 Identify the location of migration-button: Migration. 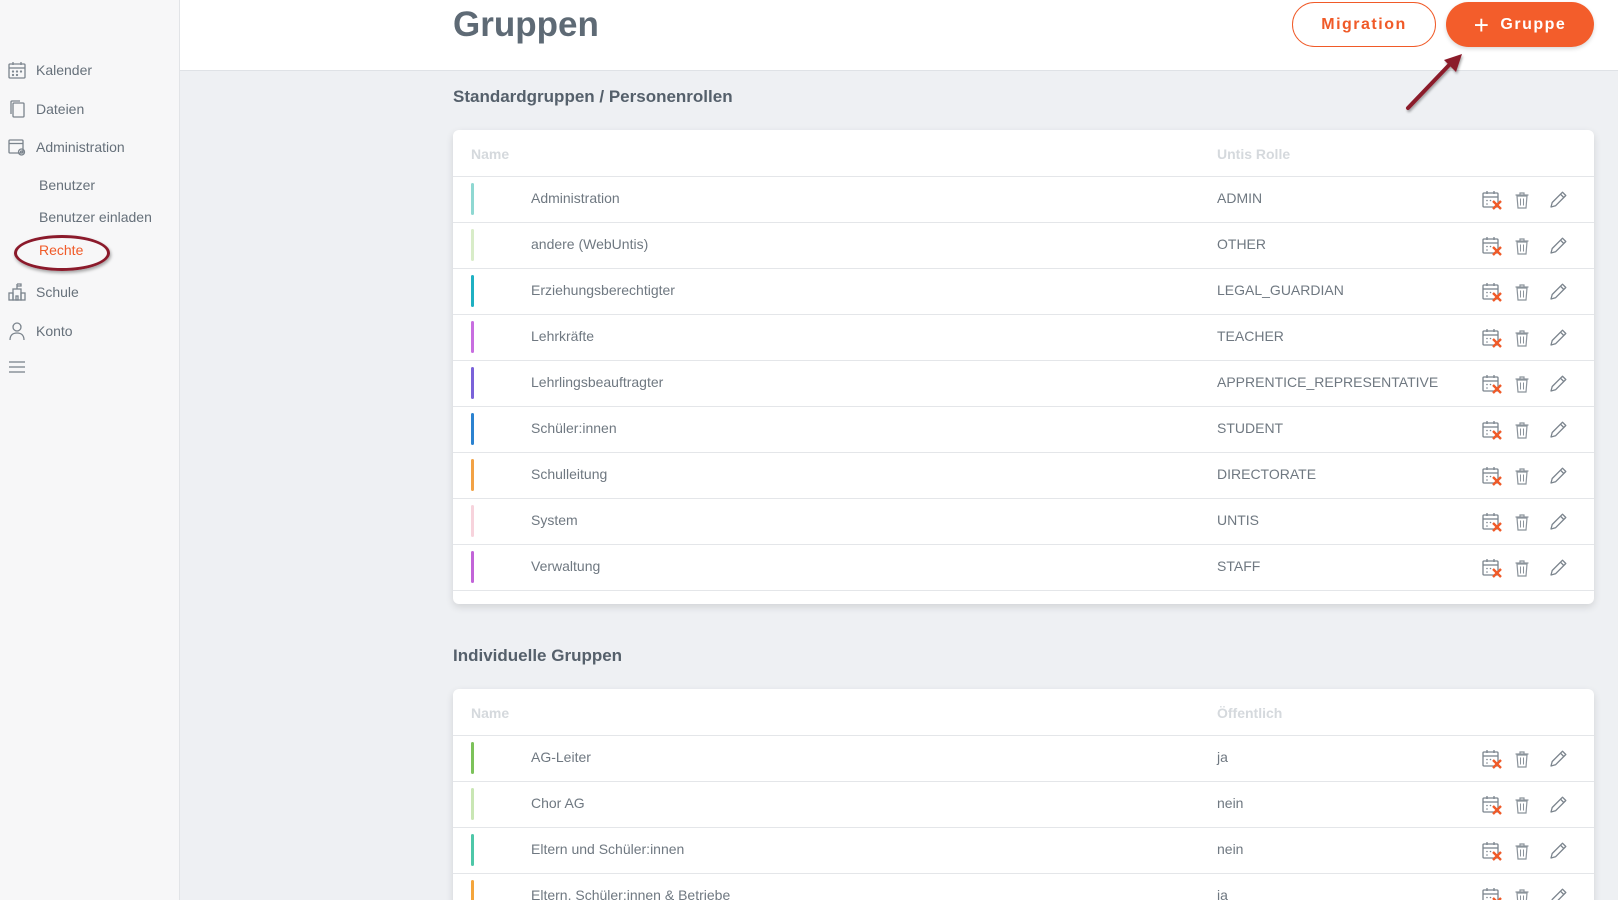
(1364, 24).